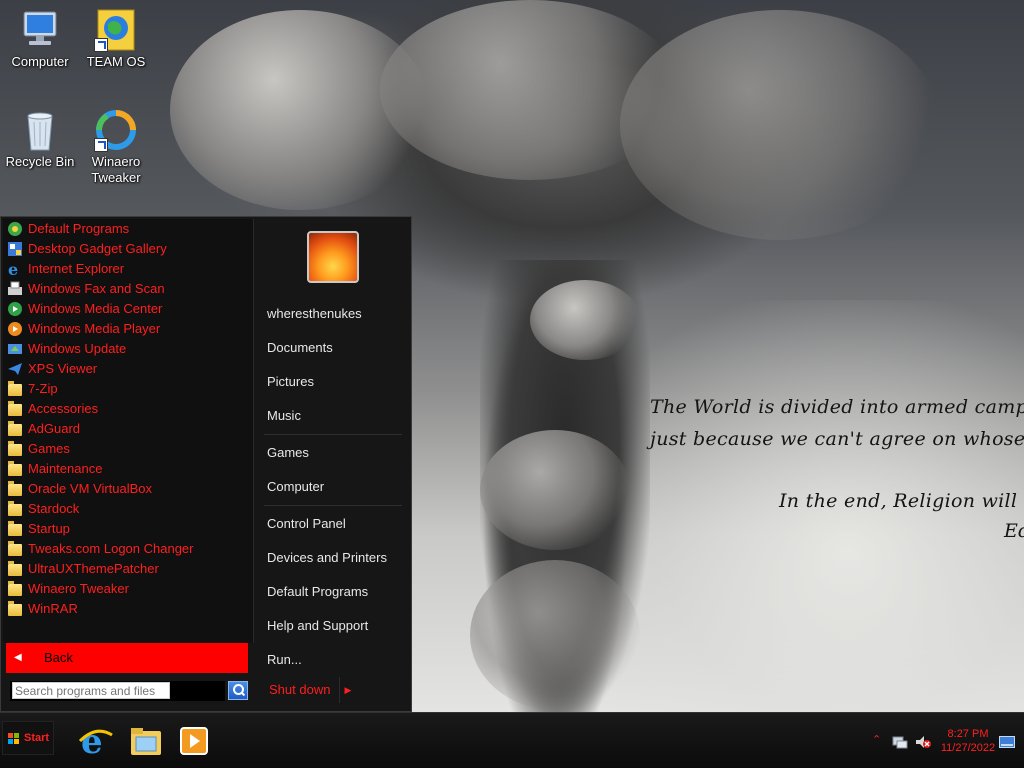 Image resolution: width=1024 pixels, height=768 pixels. What do you see at coordinates (128, 449) in the screenshot?
I see `program-folder: Games` at bounding box center [128, 449].